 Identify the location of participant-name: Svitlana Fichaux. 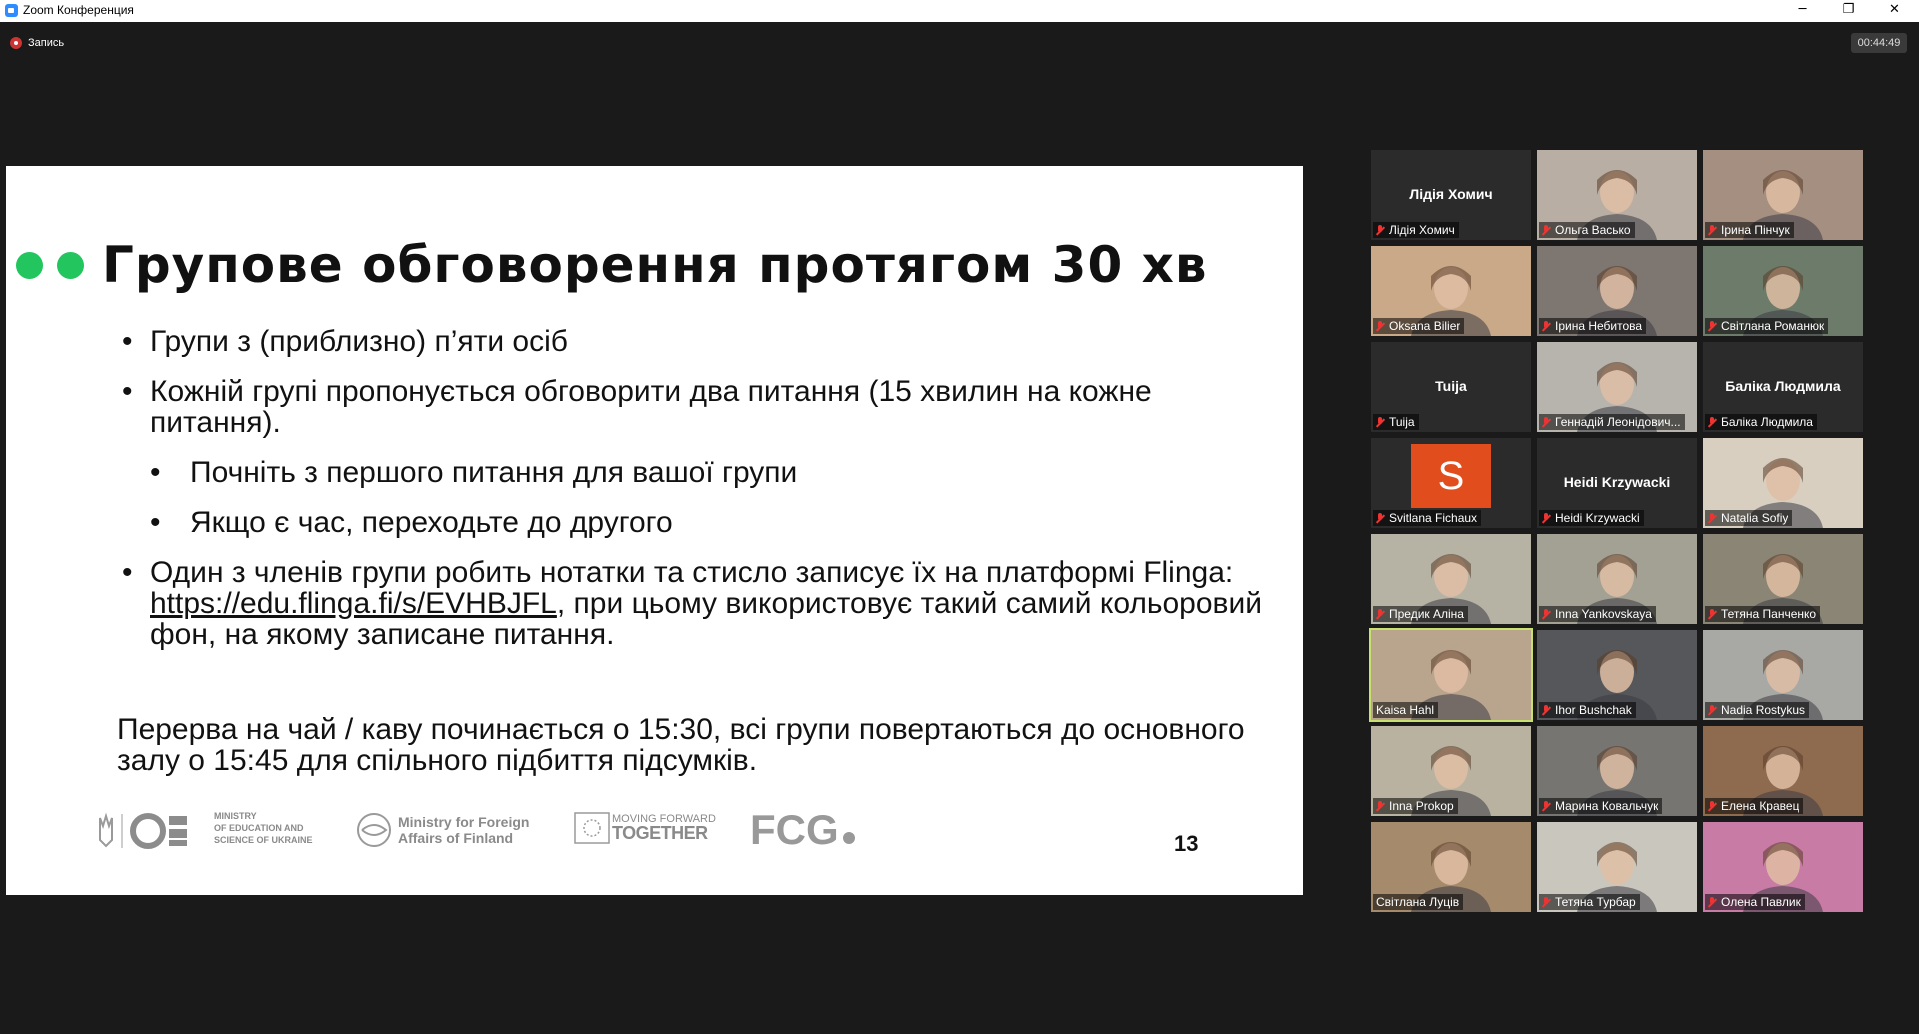
(1433, 518).